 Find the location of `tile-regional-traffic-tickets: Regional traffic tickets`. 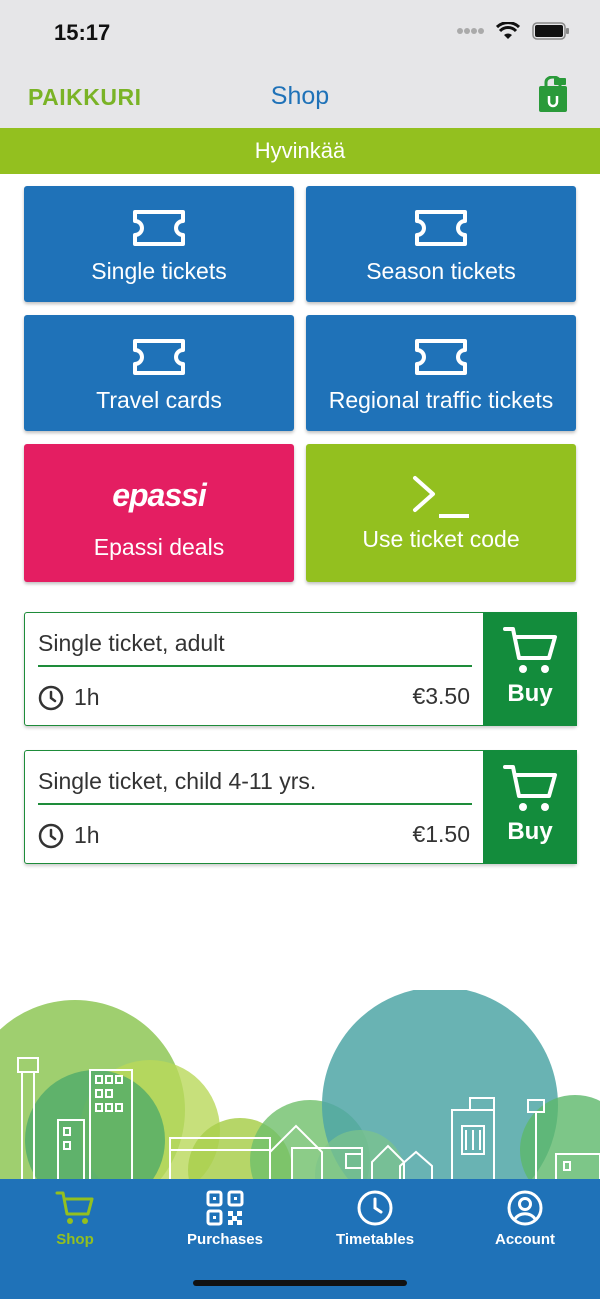

tile-regional-traffic-tickets: Regional traffic tickets is located at coordinates (441, 373).